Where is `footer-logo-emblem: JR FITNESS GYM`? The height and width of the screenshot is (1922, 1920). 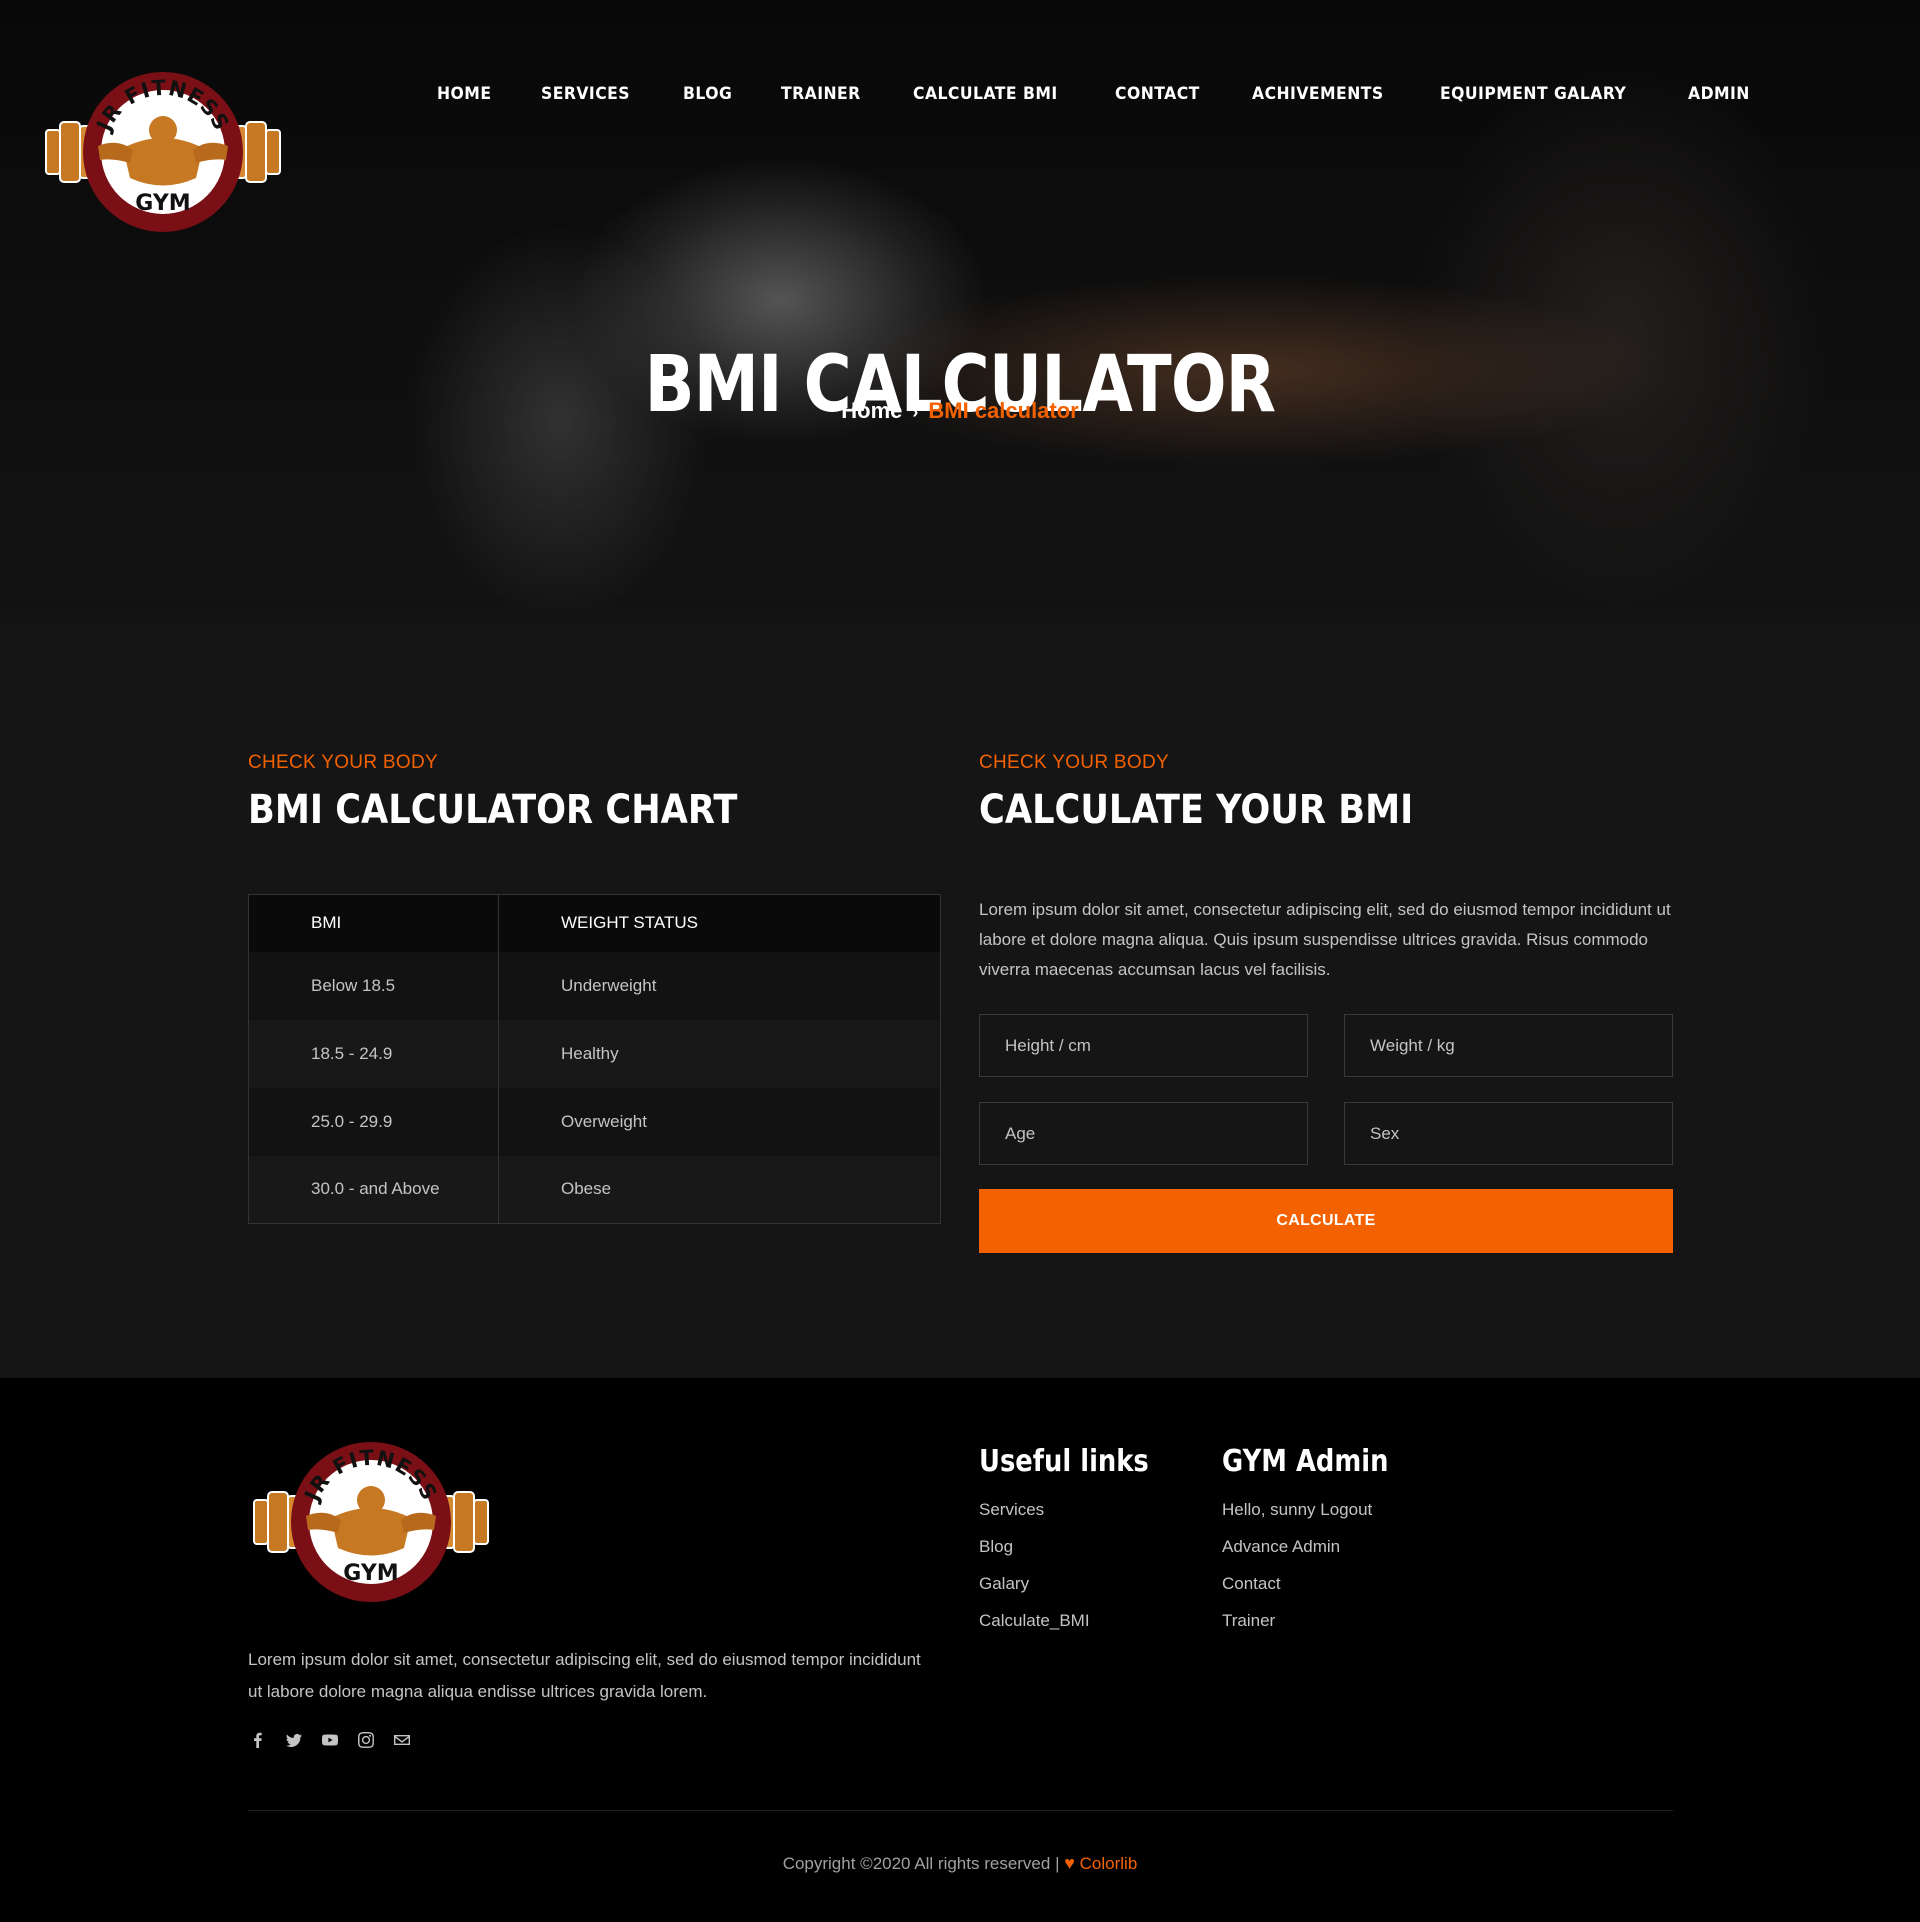
footer-logo-emblem: JR FITNESS GYM is located at coordinates (371, 1522).